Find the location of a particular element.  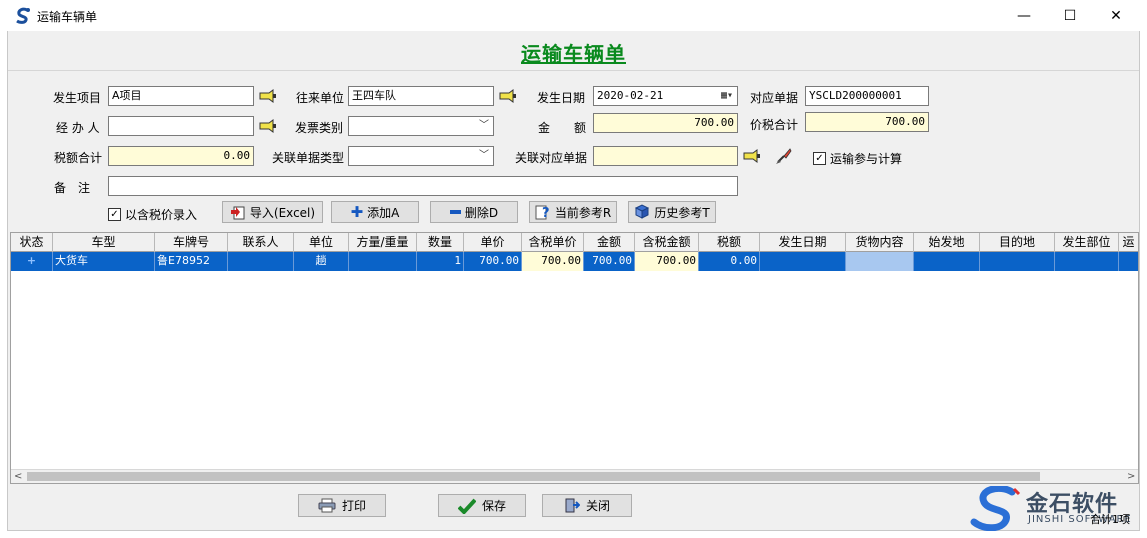

tax-price-entry-checkbox: ✓ 以含税价录入 is located at coordinates (152, 214).